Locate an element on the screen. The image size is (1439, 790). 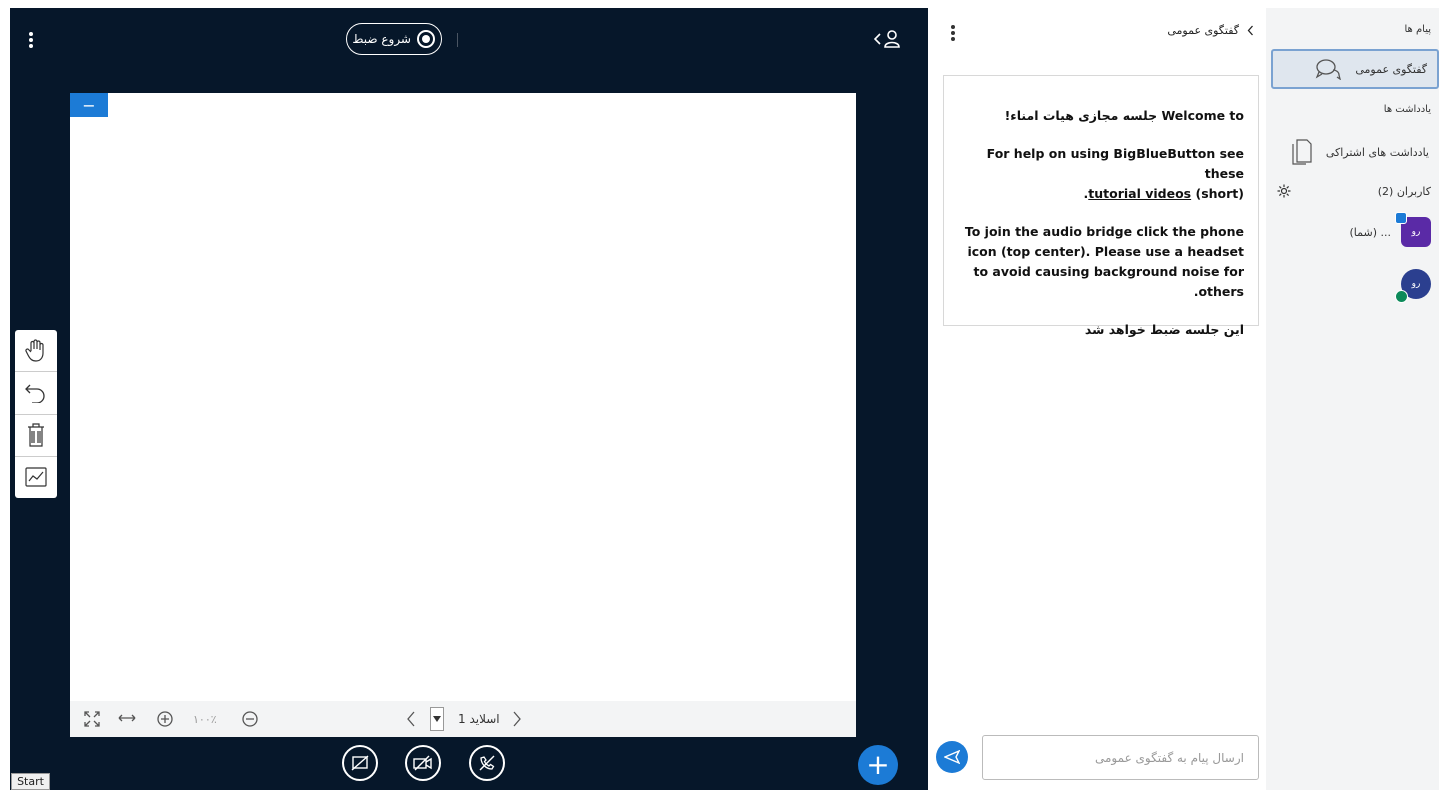
zoom-out-icon is located at coordinates (250, 719).